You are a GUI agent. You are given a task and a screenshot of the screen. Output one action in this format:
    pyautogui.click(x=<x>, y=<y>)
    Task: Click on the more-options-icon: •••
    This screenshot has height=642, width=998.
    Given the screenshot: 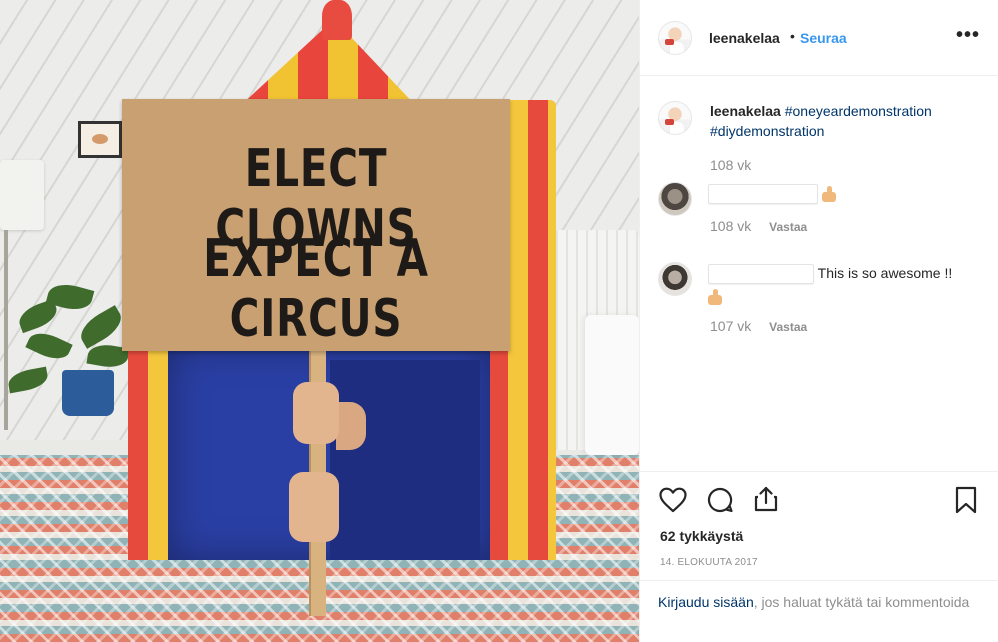 What is the action you would take?
    pyautogui.click(x=968, y=35)
    